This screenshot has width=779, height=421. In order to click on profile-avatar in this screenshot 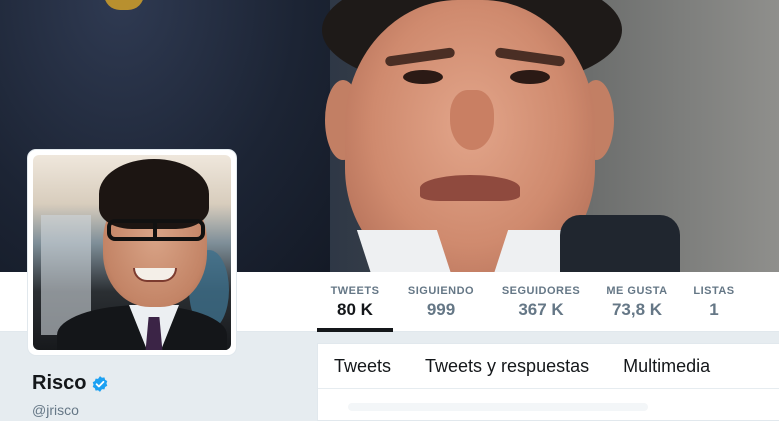, I will do `click(132, 252)`.